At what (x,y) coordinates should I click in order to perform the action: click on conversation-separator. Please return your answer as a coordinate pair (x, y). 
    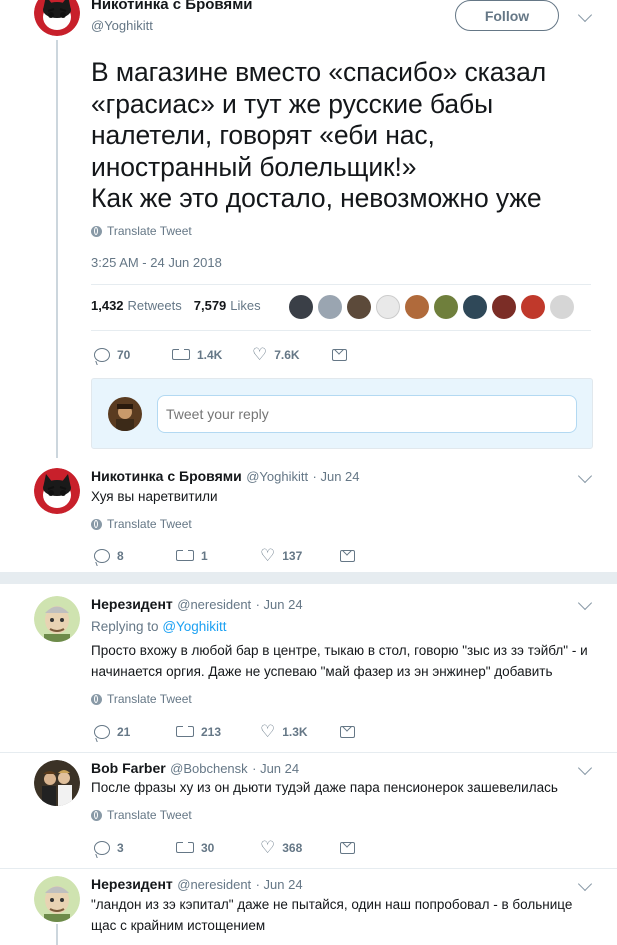
    Looking at the image, I should click on (308, 578).